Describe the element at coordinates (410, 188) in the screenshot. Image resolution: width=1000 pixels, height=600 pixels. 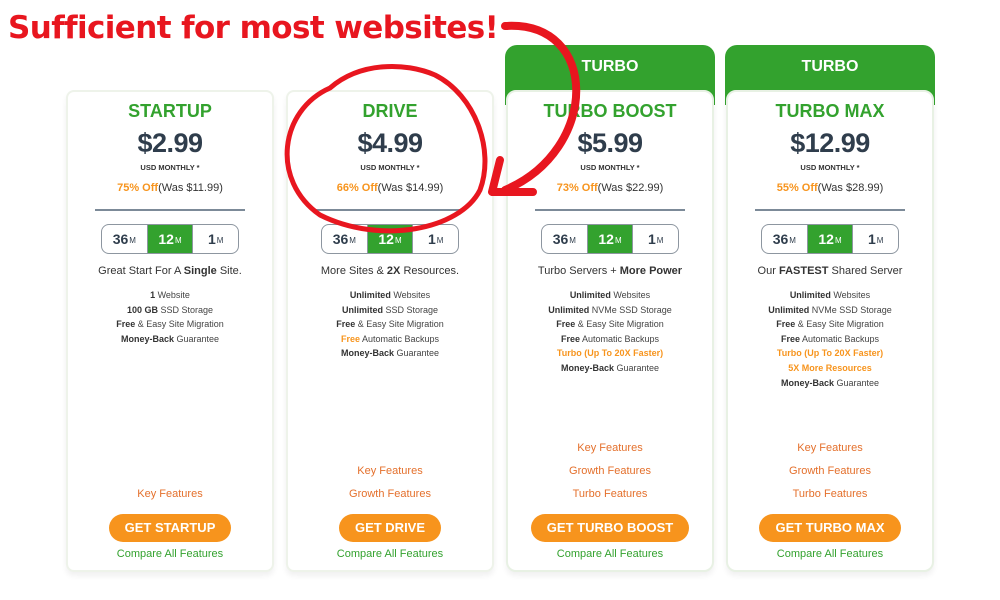
I see `original-price: (Was $14.99)` at that location.